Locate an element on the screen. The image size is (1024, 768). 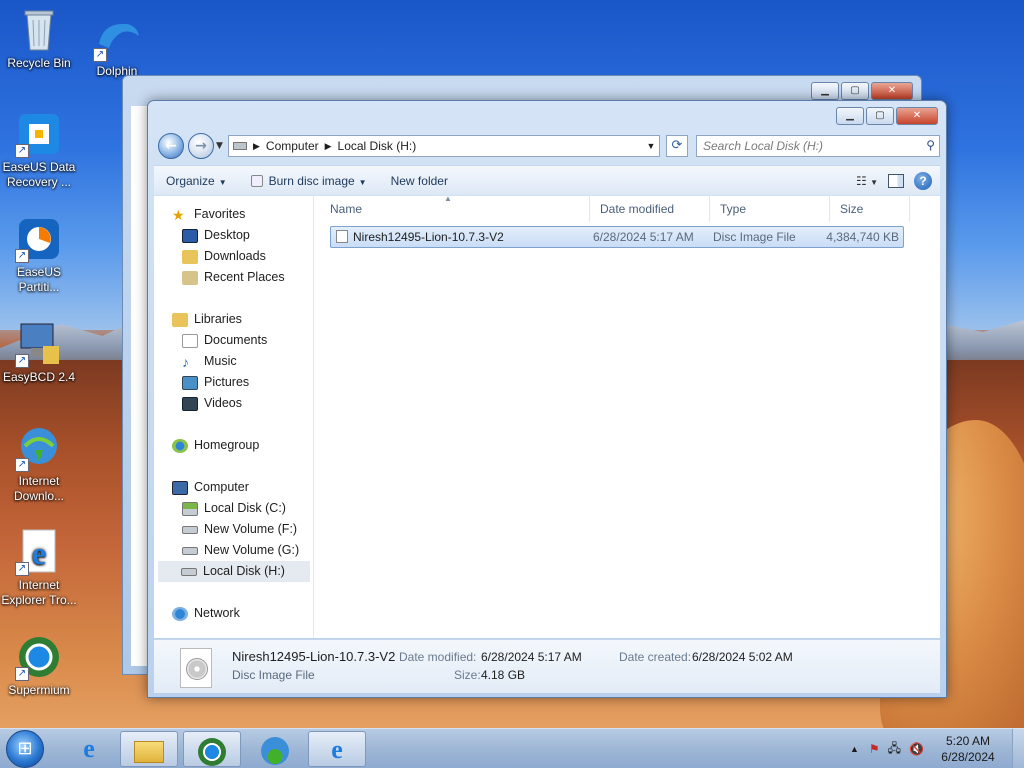
start-button: ⊞ is located at coordinates (25, 749).